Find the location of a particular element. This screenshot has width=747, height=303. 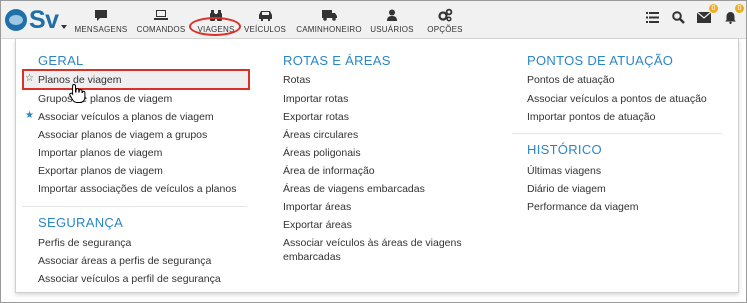

menu-item-associar-veiculos-pontos: Associar veículos a pontos de atuação is located at coordinates (617, 99).